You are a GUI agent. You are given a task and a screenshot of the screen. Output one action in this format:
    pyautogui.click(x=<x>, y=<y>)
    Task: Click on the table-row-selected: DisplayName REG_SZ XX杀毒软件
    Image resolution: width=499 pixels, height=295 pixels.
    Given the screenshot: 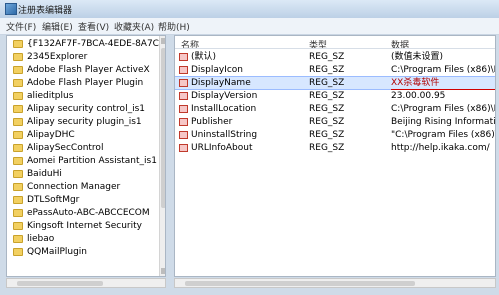 What is the action you would take?
    pyautogui.click(x=335, y=83)
    